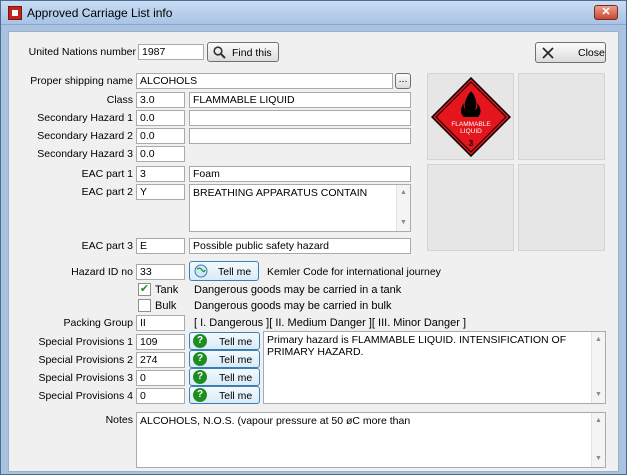  I want to click on special-provisions-3-label: Special Provisions 3, so click(85, 378).